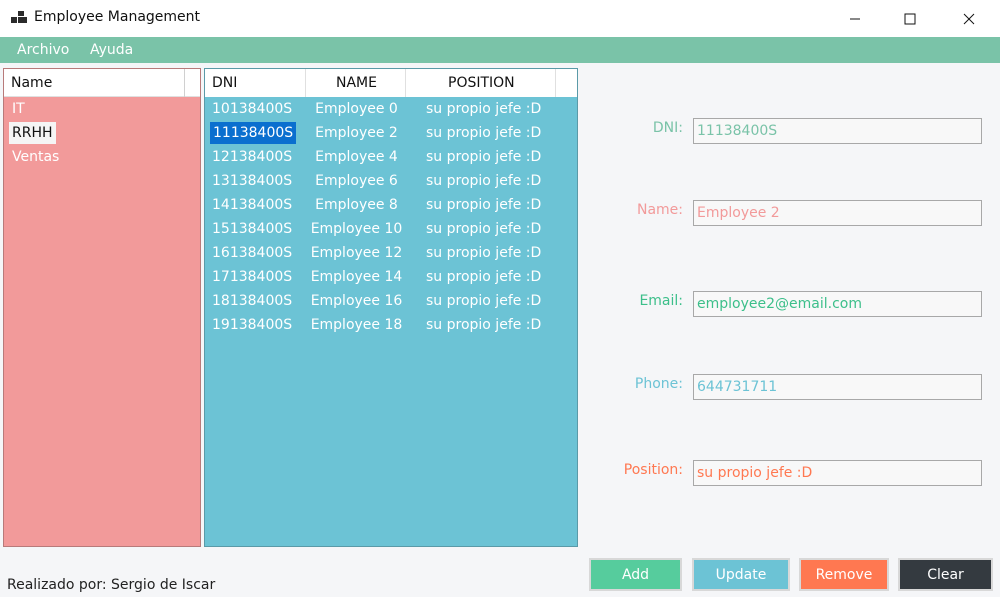 The height and width of the screenshot is (597, 1000). What do you see at coordinates (658, 384) in the screenshot?
I see `phone-label: Phone:` at bounding box center [658, 384].